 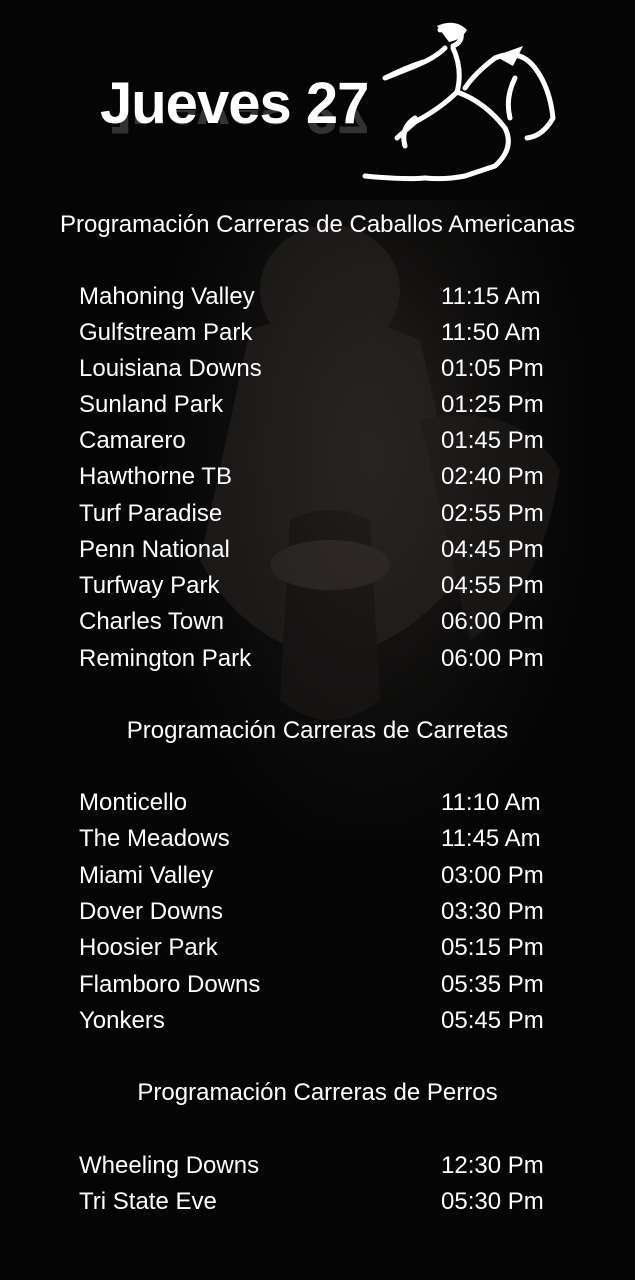 What do you see at coordinates (319, 333) in the screenshot?
I see `race-row: Gulfstream Park 11:50 Am` at bounding box center [319, 333].